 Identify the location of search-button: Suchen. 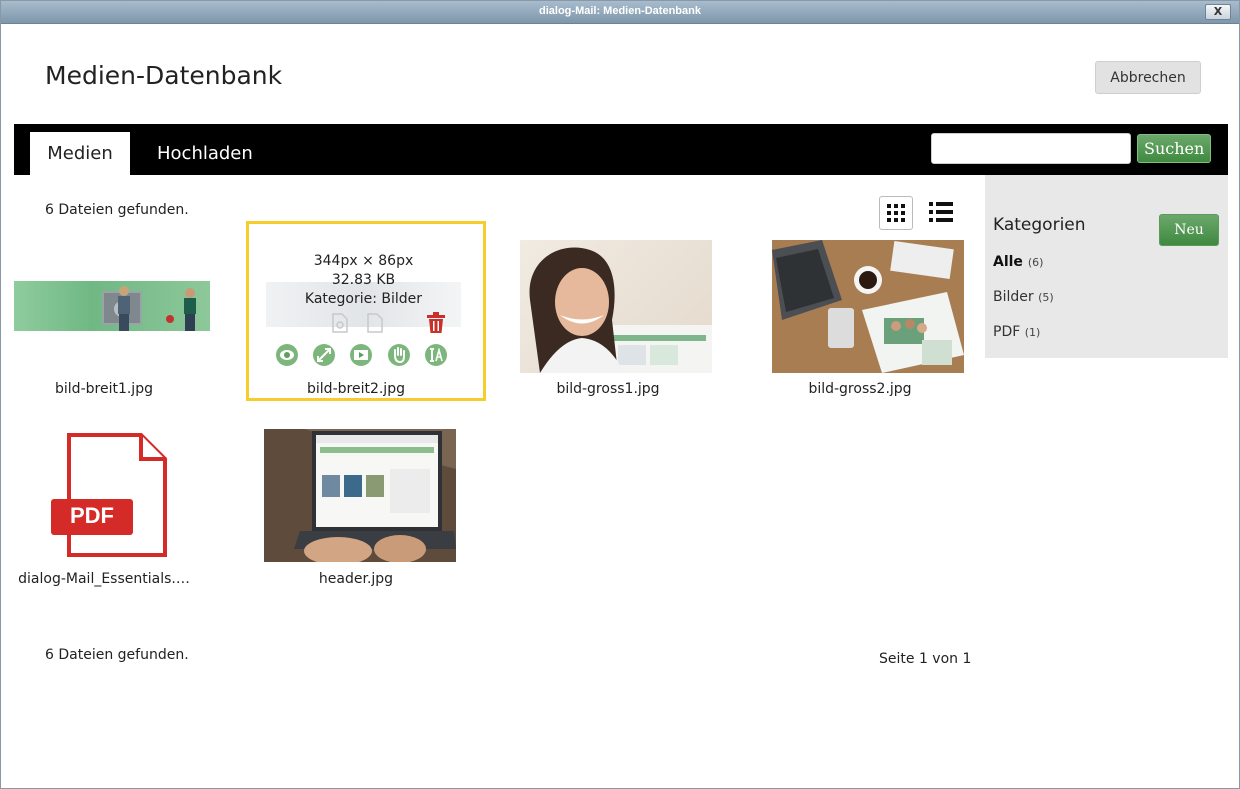
(1174, 148).